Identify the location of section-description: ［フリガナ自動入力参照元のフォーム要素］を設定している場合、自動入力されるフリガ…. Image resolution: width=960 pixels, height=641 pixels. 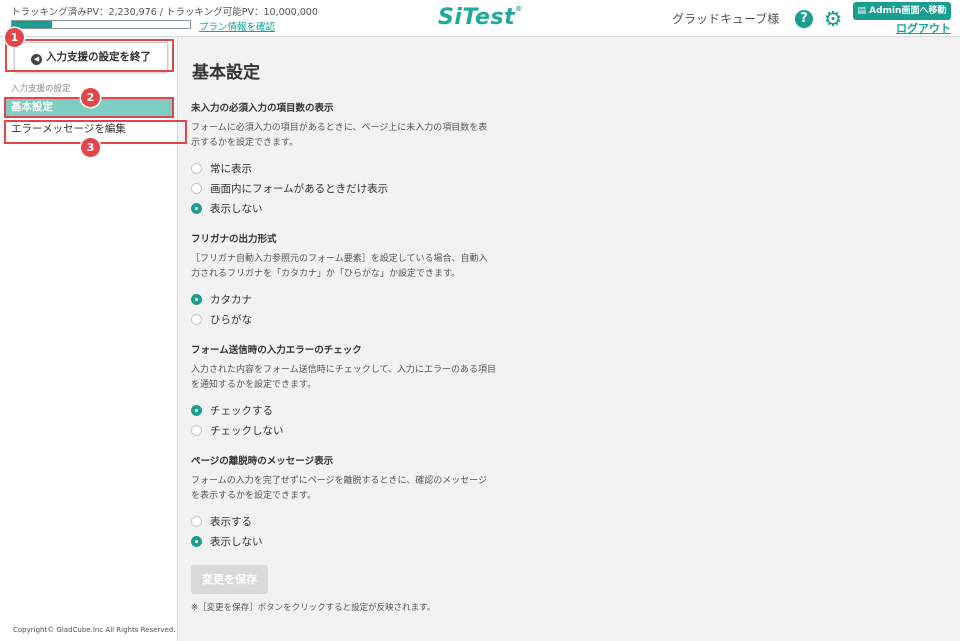
(339, 266).